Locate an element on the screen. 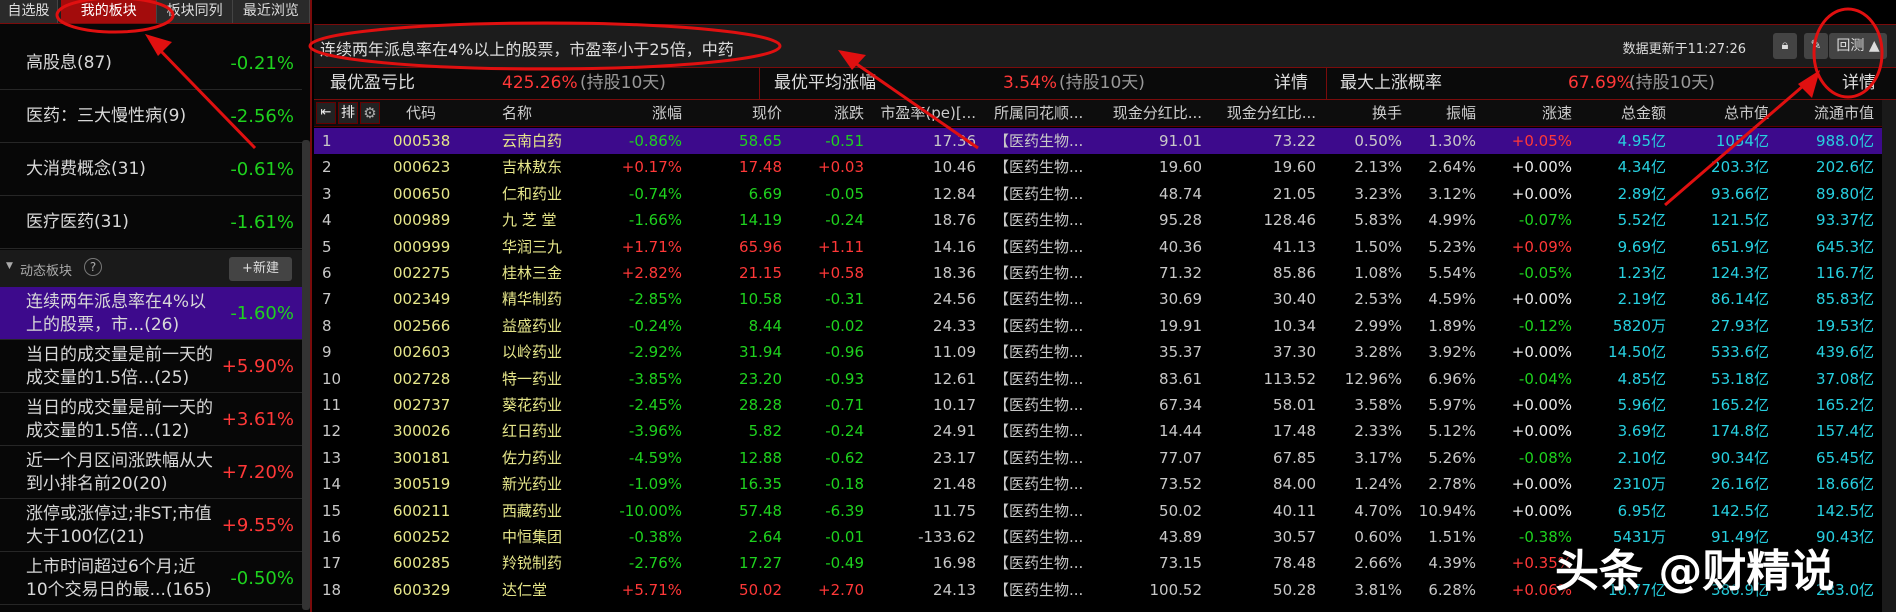  table-cell: 中恒集团 is located at coordinates (532, 537).